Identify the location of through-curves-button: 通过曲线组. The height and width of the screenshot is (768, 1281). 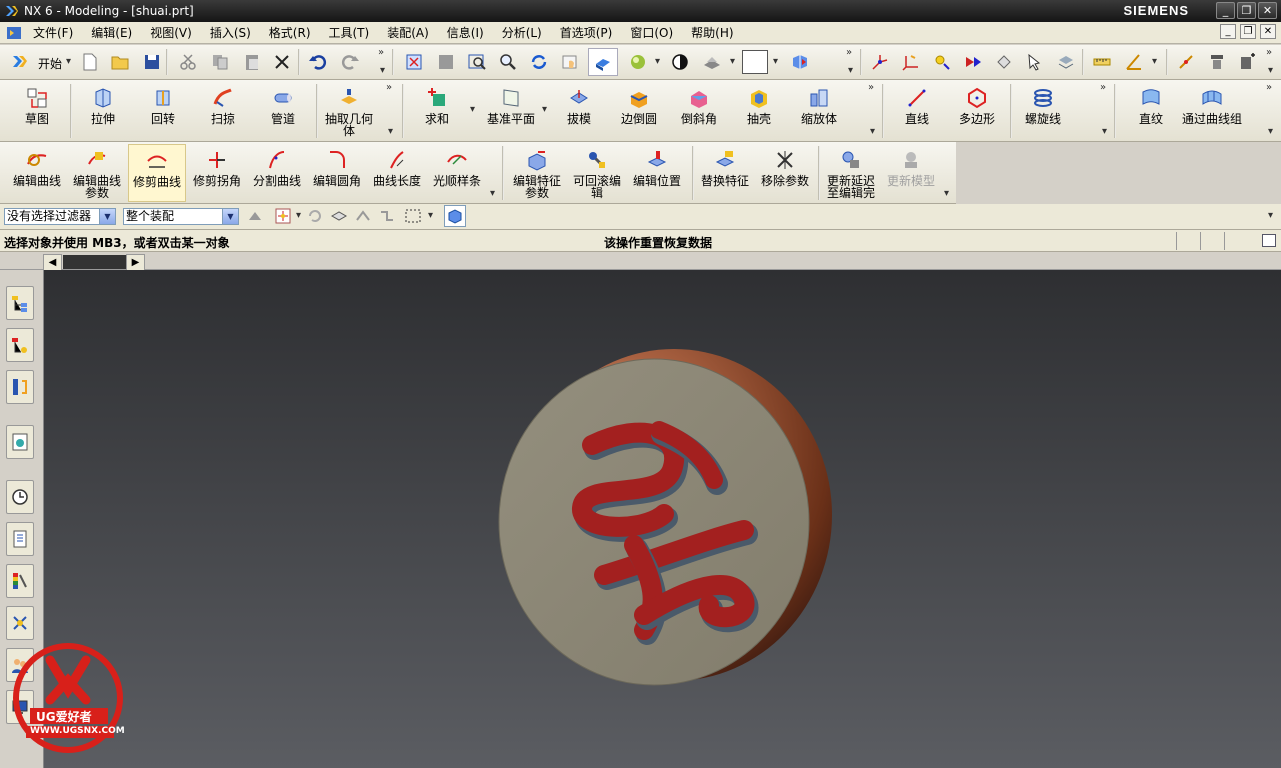
(1212, 111).